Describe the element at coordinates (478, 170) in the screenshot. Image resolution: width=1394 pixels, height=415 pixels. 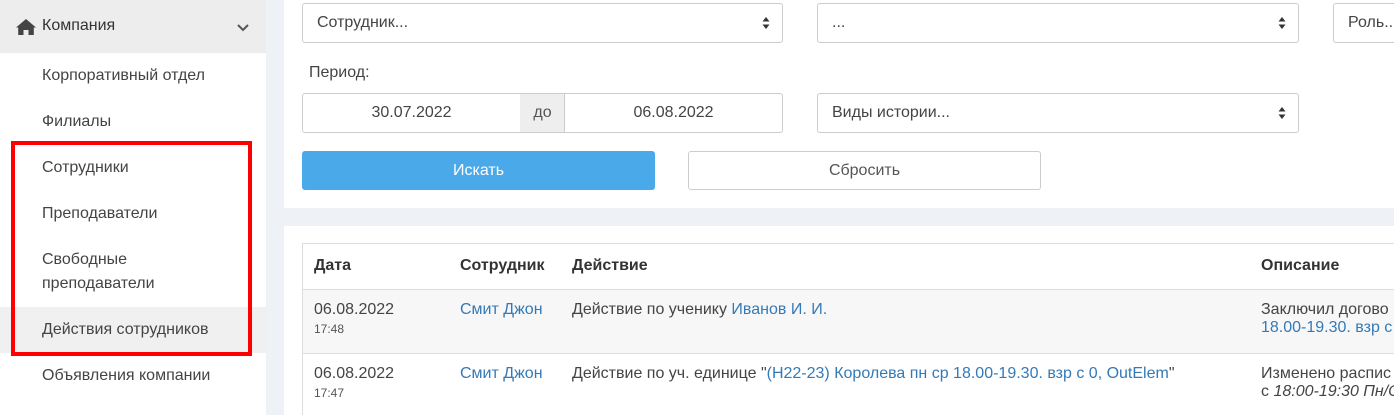
I see `search-button: Искать` at that location.